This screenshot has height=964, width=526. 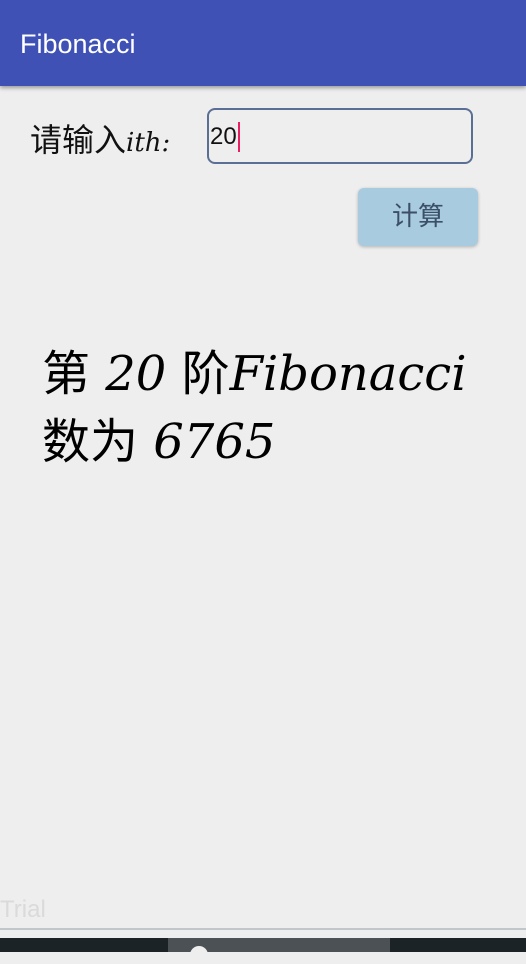 I want to click on trial-watermark: Trial, so click(x=23, y=909).